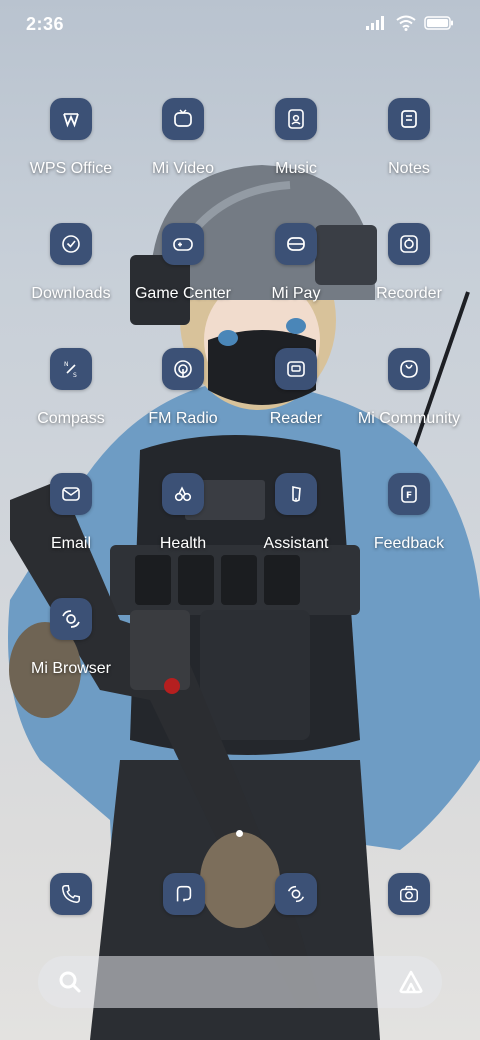  Describe the element at coordinates (296, 418) in the screenshot. I see `app-label: Reader` at that location.